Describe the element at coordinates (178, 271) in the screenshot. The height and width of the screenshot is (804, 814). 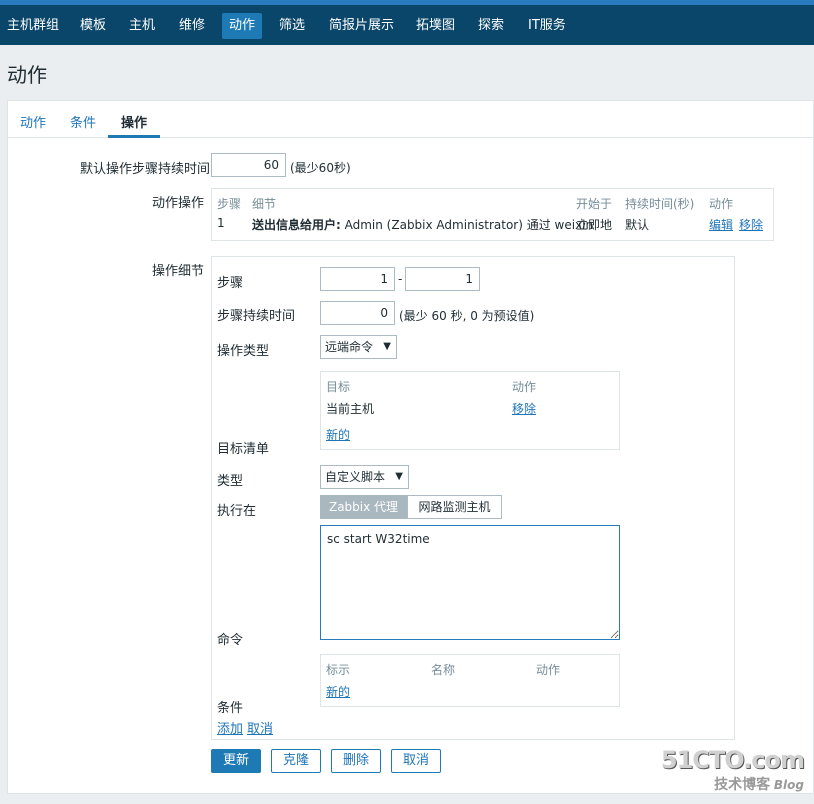
I see `operation-details-label: 操作细节` at that location.